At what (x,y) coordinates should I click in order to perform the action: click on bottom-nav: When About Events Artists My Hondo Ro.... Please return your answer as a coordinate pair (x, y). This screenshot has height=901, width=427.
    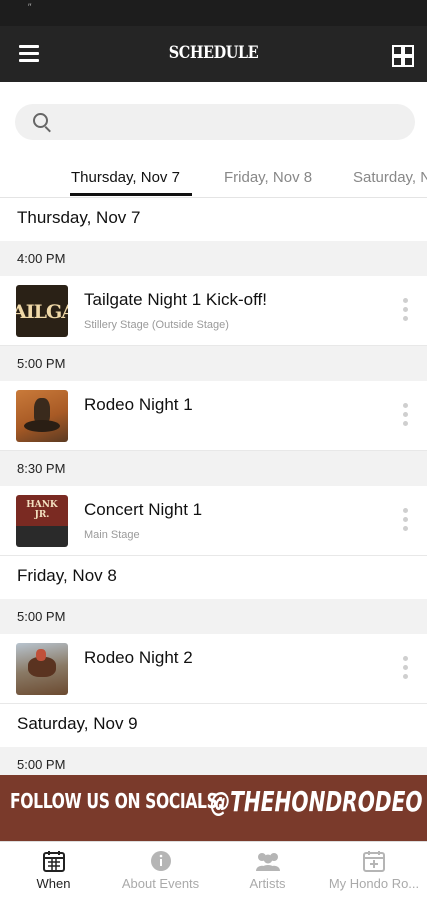
    Looking at the image, I should click on (213, 871).